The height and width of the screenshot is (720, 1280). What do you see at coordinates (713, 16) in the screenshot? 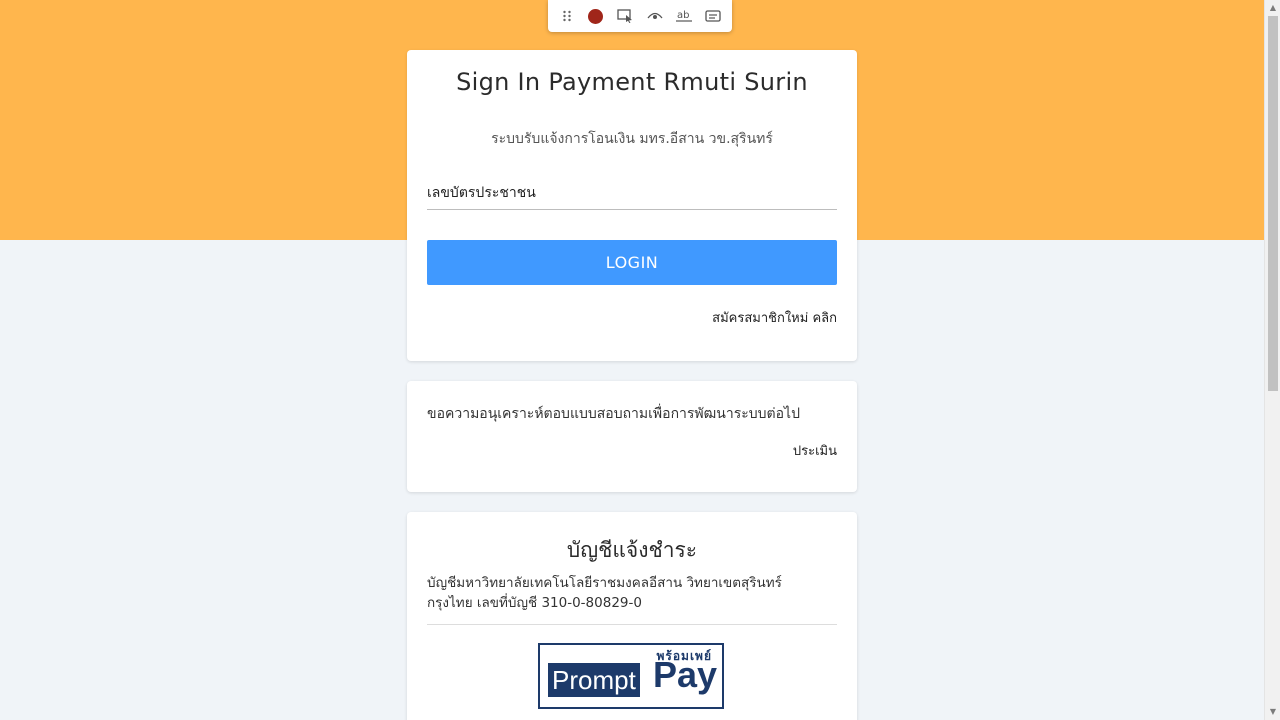
I see `caption-icon` at bounding box center [713, 16].